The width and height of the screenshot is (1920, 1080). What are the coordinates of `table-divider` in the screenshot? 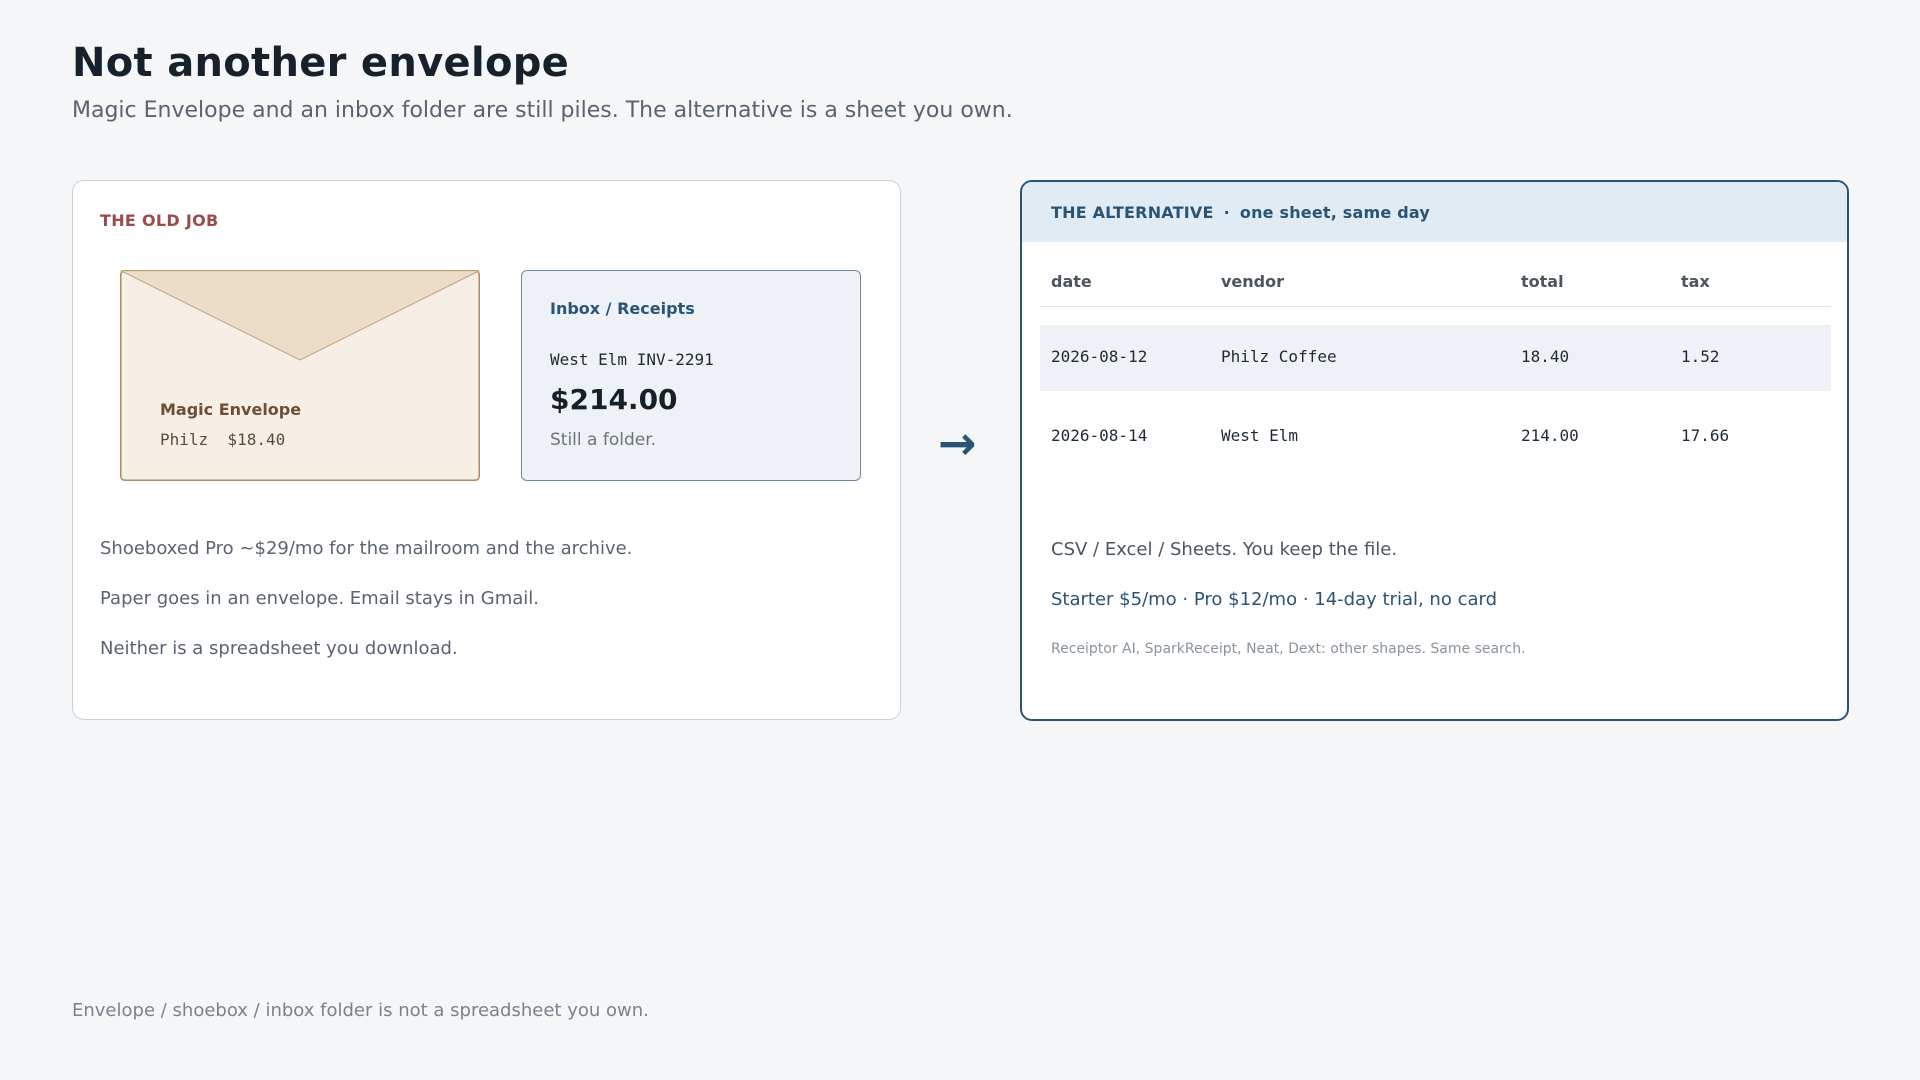 It's located at (1435, 306).